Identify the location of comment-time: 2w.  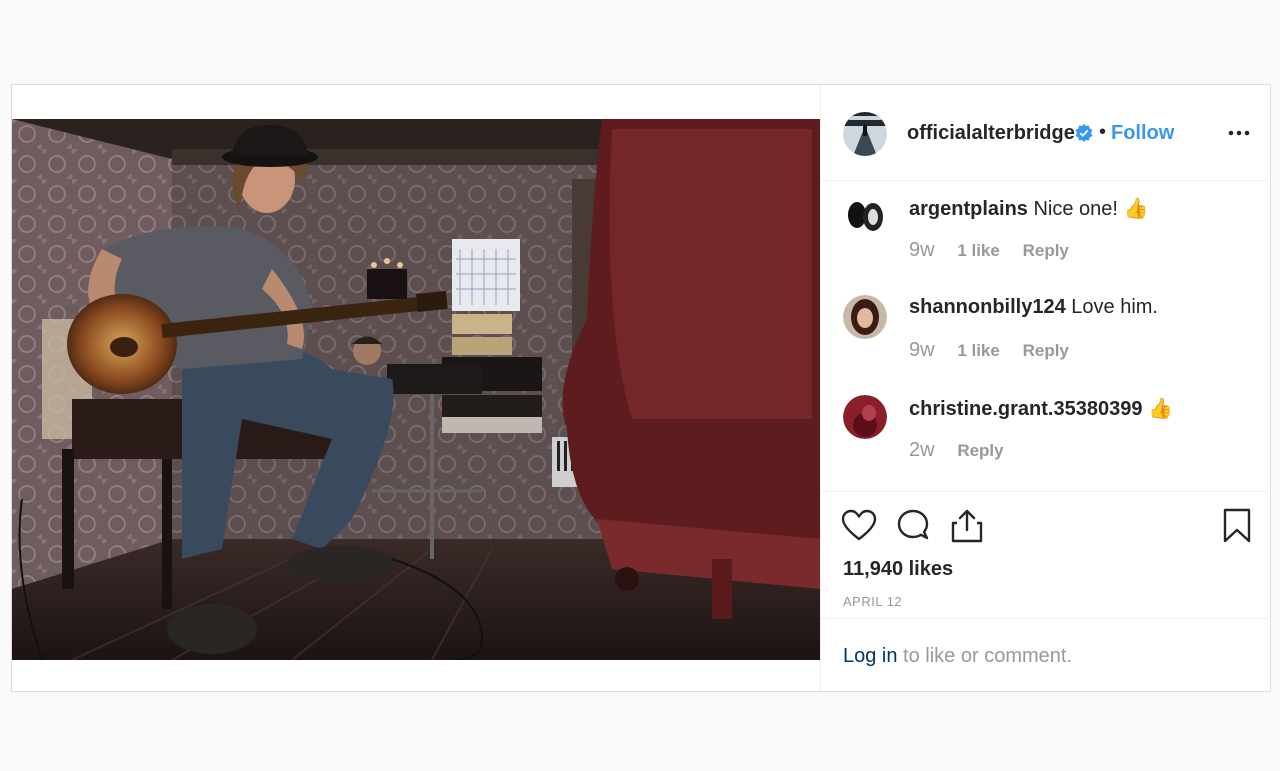
(922, 450).